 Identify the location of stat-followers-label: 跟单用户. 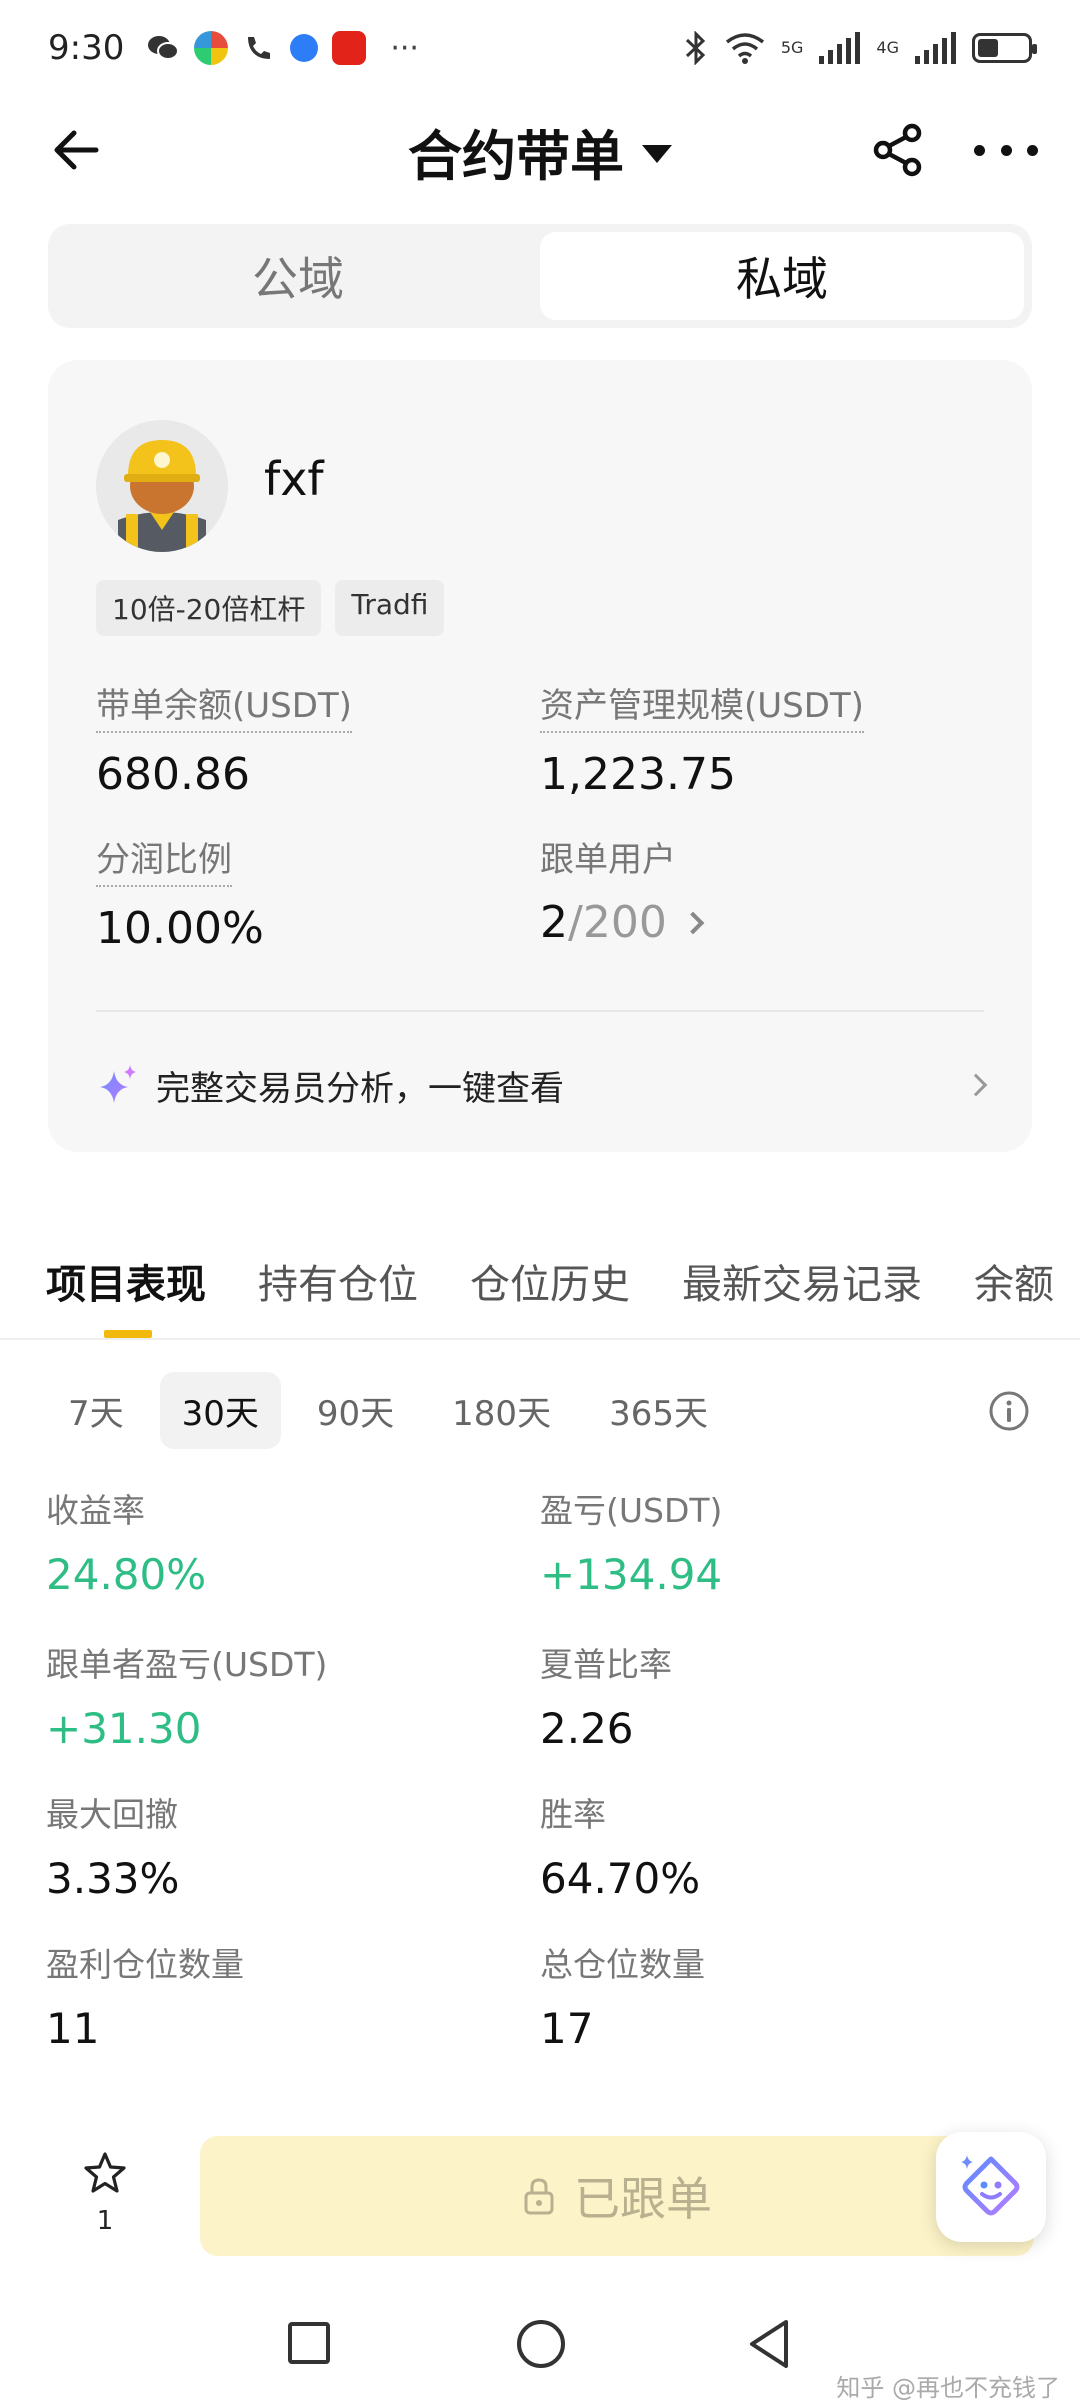
(608, 860).